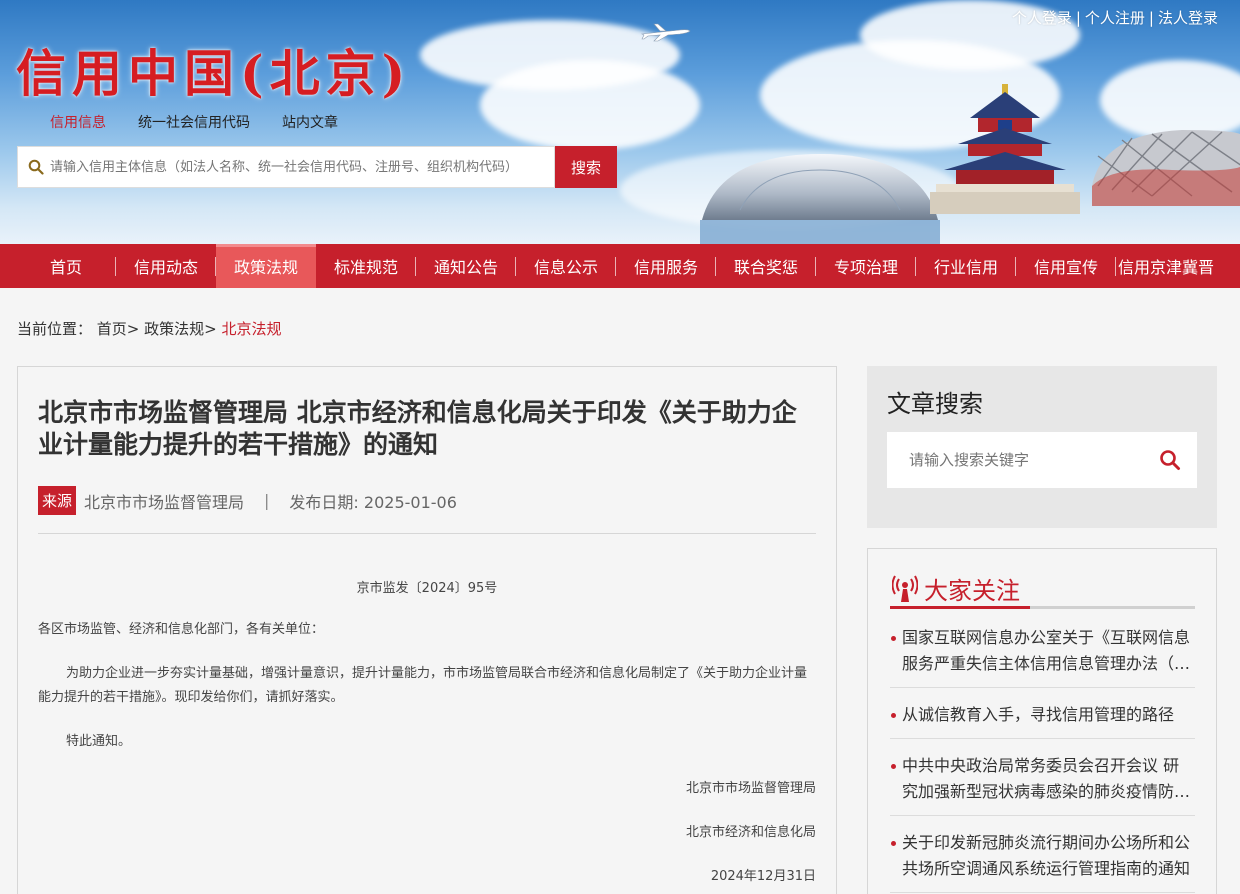 This screenshot has width=1240, height=894. I want to click on search-button: 搜索, so click(586, 167).